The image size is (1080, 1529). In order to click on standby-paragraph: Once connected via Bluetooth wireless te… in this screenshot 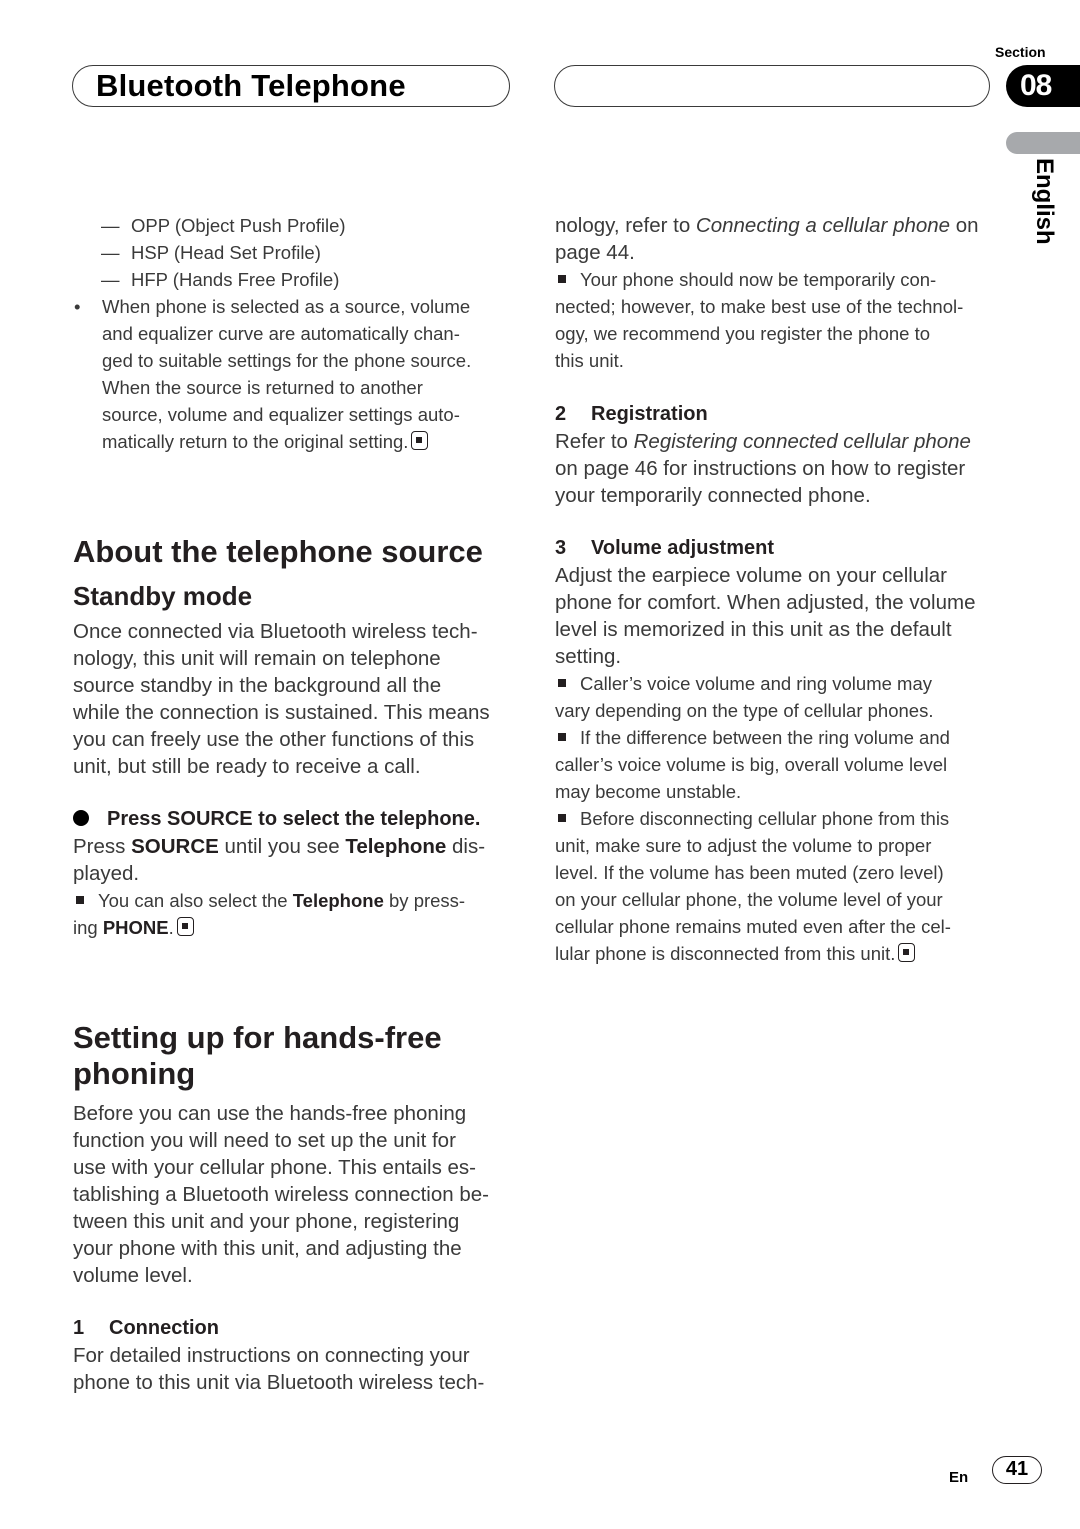, I will do `click(281, 699)`.